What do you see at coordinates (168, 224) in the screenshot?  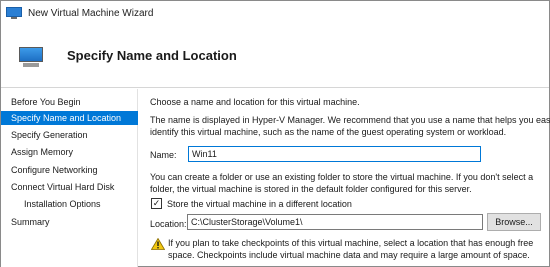 I see `location-label: Location:` at bounding box center [168, 224].